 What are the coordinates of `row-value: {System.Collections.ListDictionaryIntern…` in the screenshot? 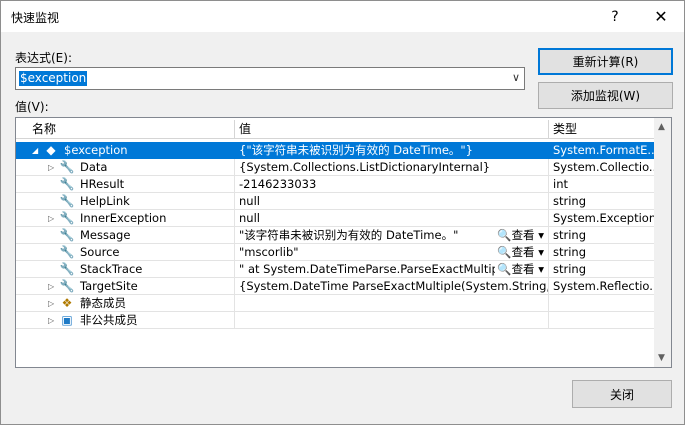 It's located at (392, 167).